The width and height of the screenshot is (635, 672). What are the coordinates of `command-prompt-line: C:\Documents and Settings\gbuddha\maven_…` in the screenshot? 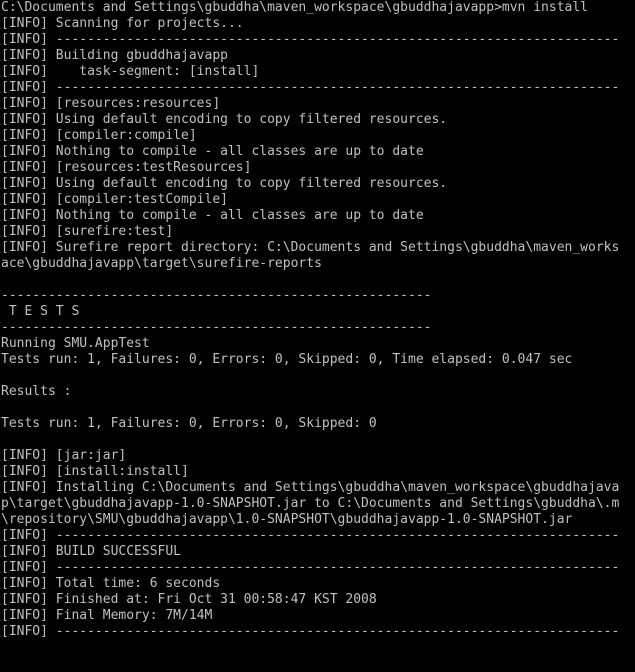 It's located at (318, 664).